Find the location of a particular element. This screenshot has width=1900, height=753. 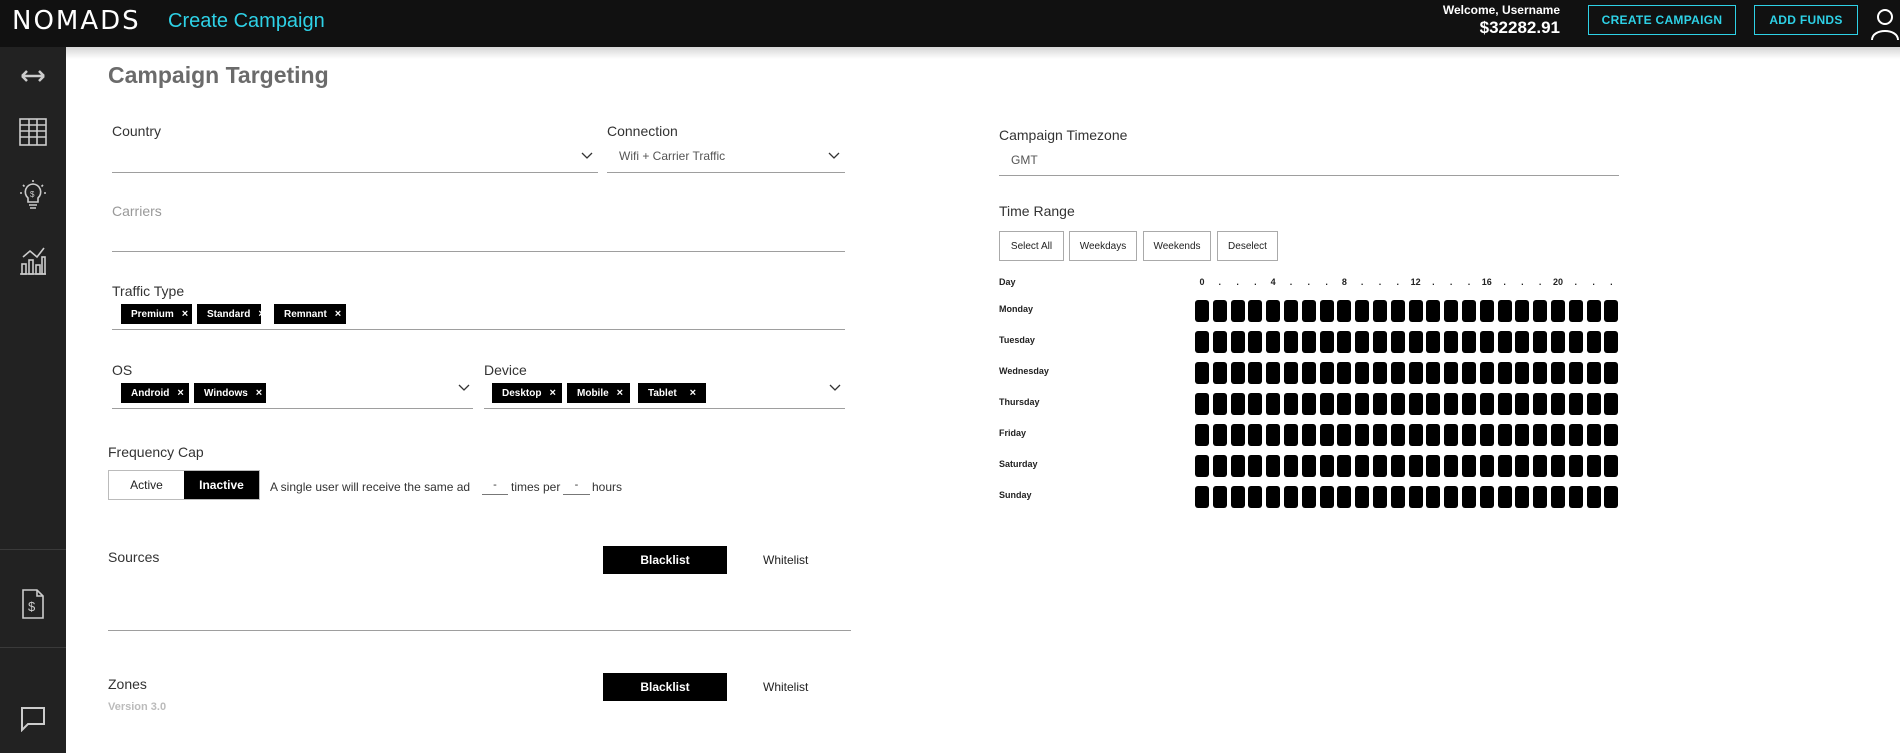

tag: Android × is located at coordinates (155, 393).